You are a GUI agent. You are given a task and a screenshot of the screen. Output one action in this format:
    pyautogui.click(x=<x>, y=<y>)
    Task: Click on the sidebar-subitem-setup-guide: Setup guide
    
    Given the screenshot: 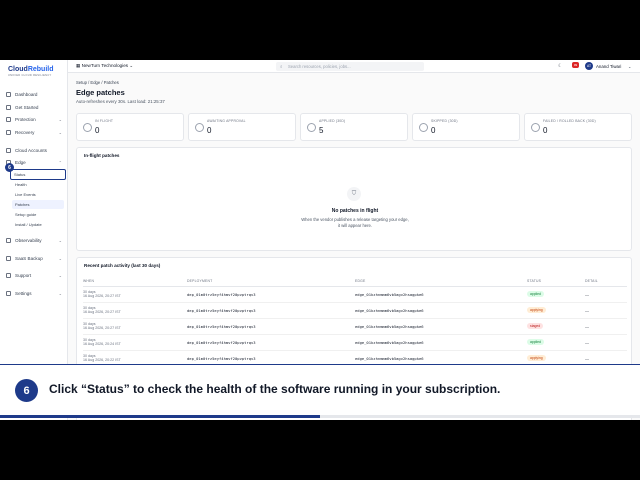 What is the action you would take?
    pyautogui.click(x=38, y=214)
    